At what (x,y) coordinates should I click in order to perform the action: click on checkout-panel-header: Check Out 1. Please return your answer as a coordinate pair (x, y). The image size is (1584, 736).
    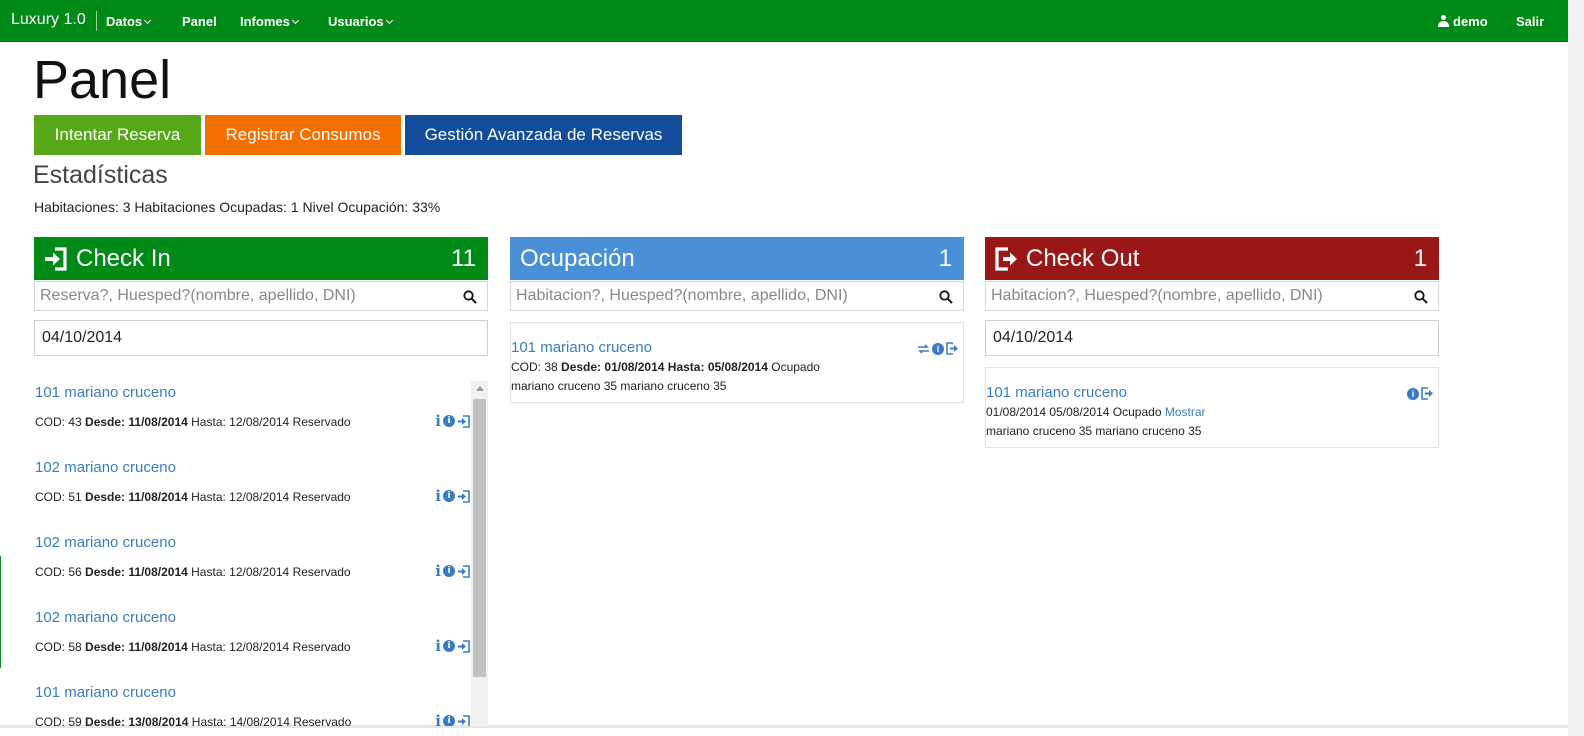
    Looking at the image, I should click on (1212, 258).